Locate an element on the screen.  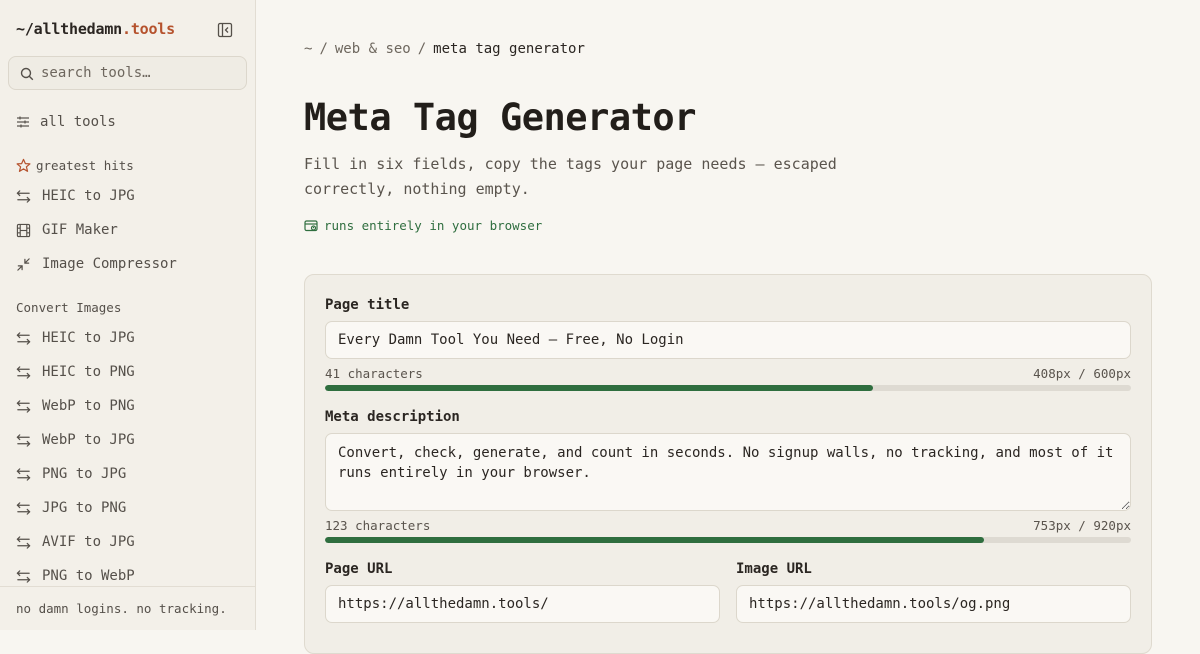
sidebar-item-gif-maker: GIF Maker is located at coordinates (67, 230).